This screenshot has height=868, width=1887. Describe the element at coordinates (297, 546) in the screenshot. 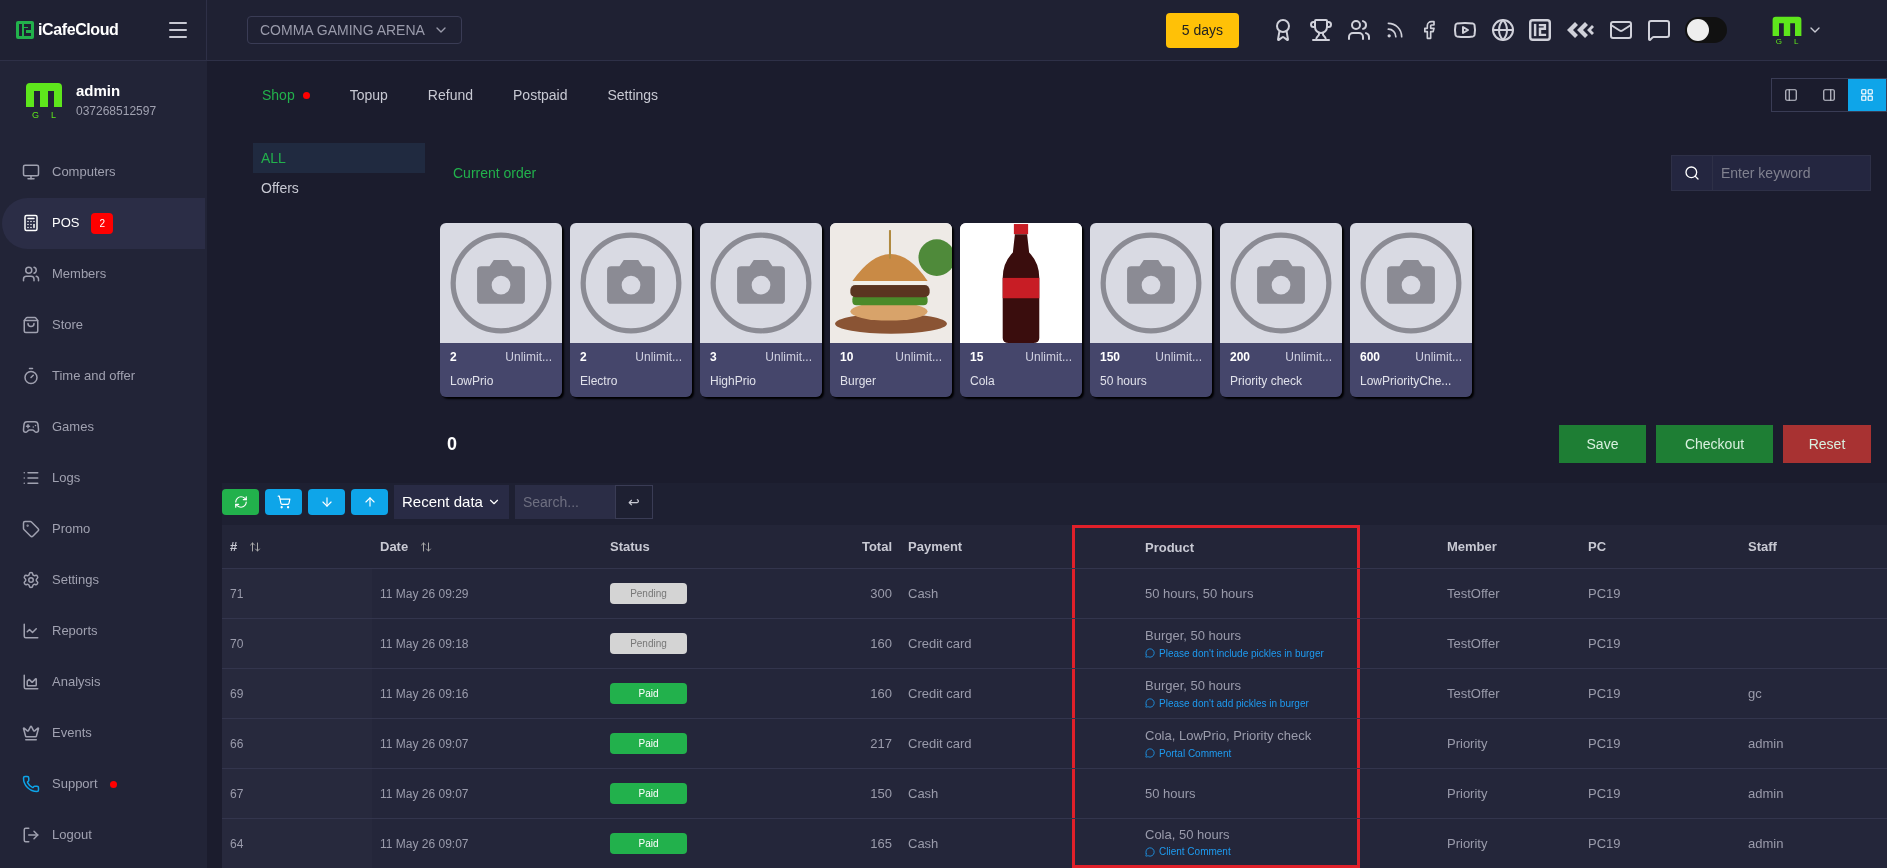

I see `column-header: #` at that location.